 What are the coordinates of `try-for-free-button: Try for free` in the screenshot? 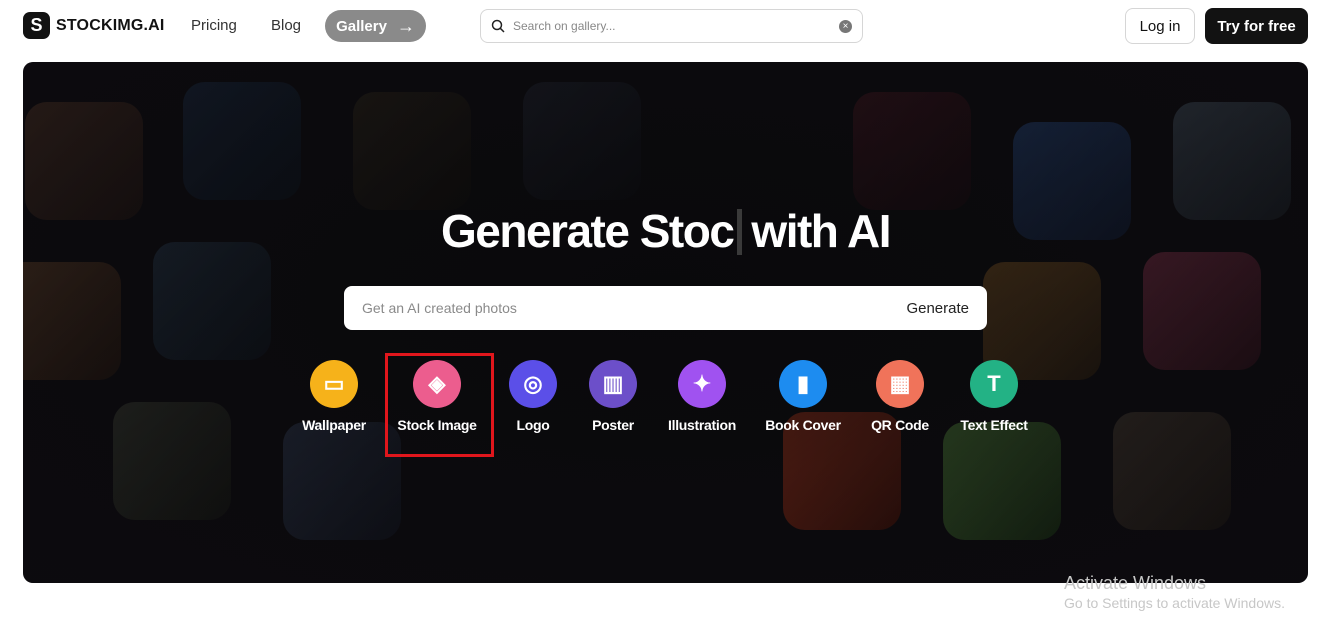 It's located at (1256, 26).